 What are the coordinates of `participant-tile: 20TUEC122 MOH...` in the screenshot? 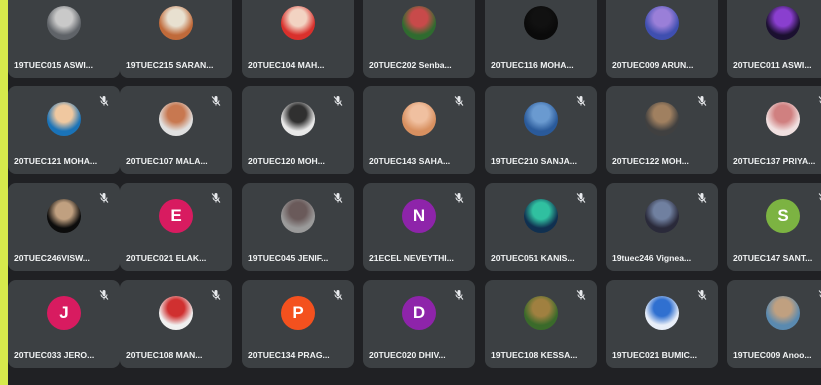 It's located at (662, 130).